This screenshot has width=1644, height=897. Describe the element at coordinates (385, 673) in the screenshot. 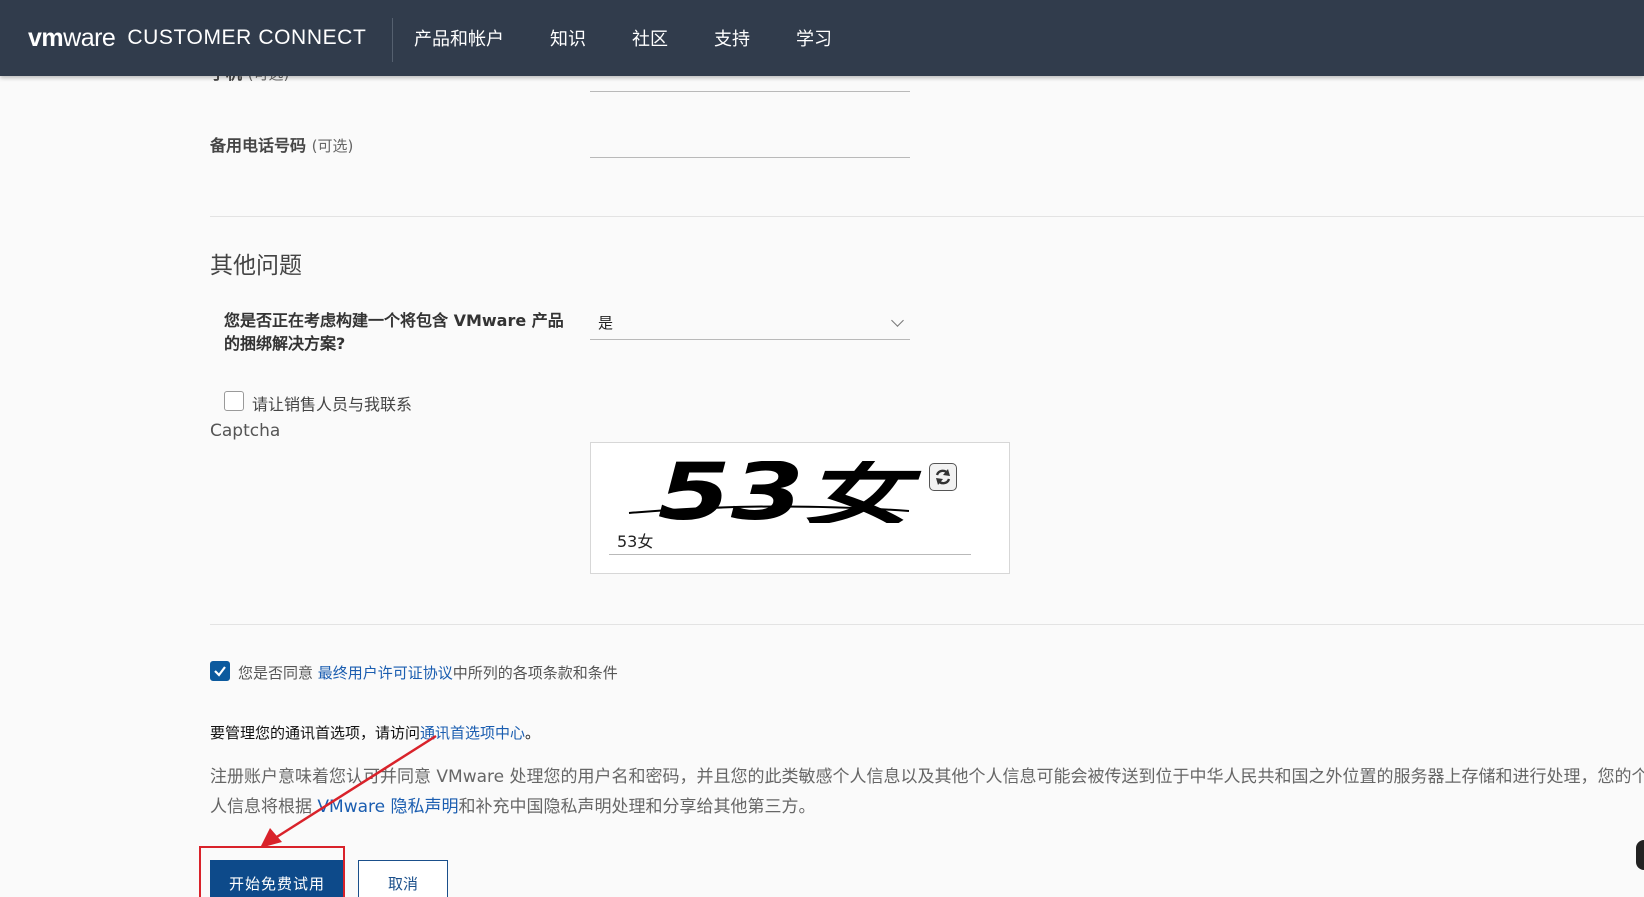

I see `eula-link: 最终用户许可证协议` at that location.